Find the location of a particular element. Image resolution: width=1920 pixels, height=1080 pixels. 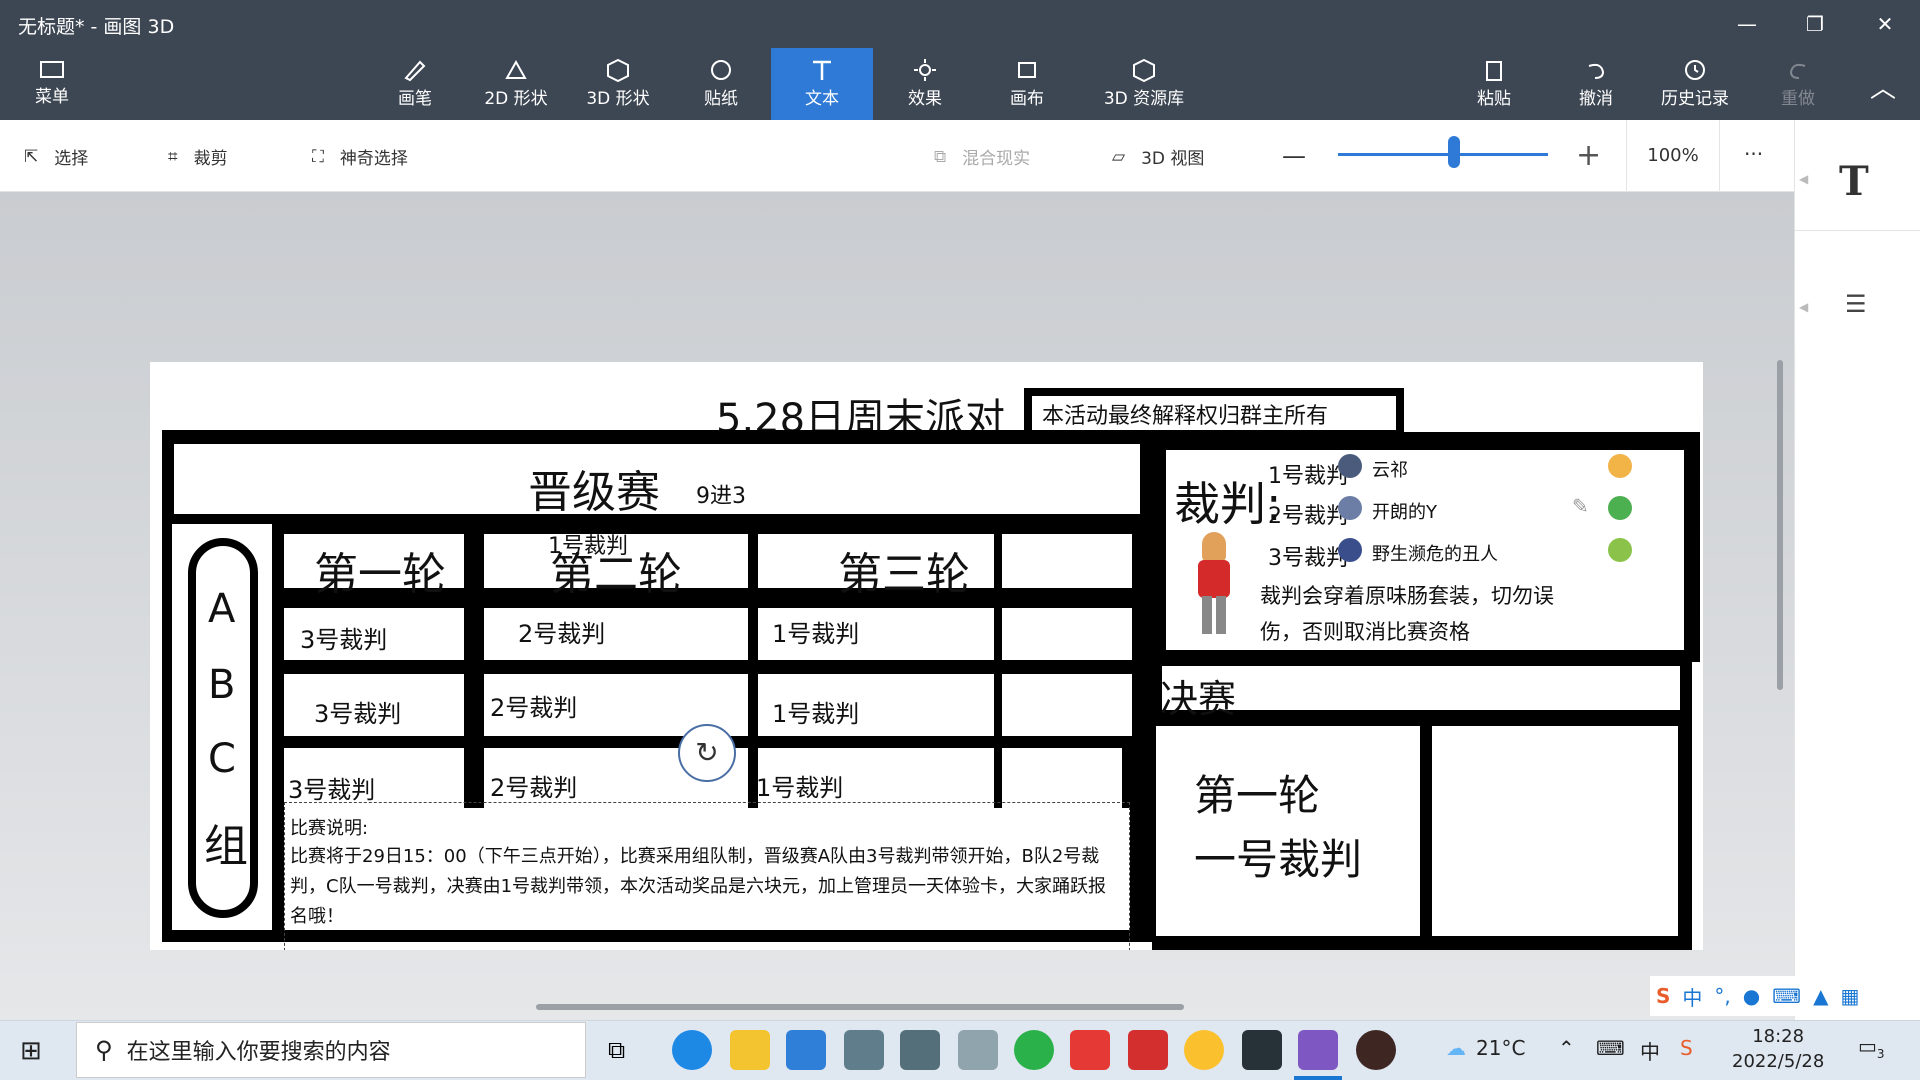

finals-left-cell: 第一轮 一号裁判 is located at coordinates (1288, 831).